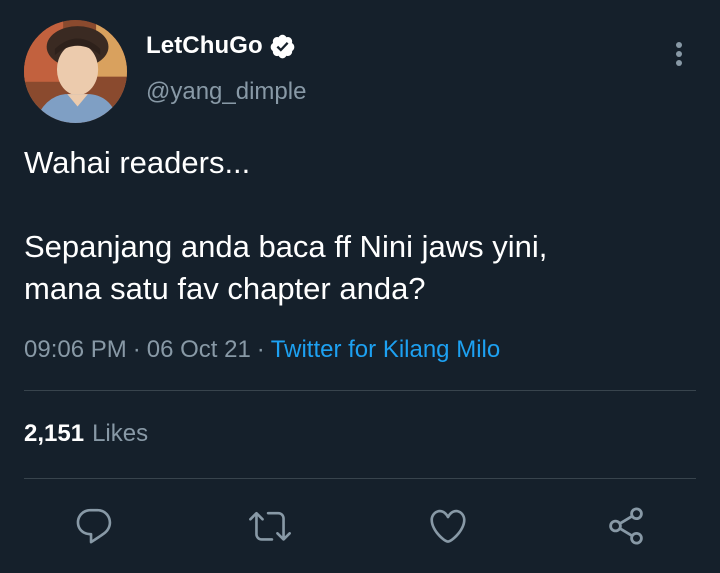 The image size is (720, 573). Describe the element at coordinates (679, 54) in the screenshot. I see `more-vertical-icon` at that location.